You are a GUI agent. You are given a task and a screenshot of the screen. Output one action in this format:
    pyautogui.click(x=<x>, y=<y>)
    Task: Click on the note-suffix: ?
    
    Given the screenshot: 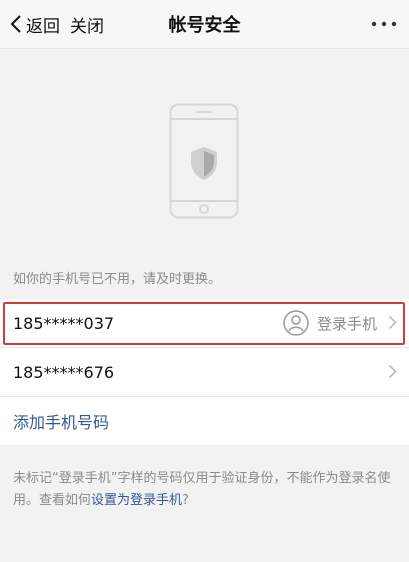 What is the action you would take?
    pyautogui.click(x=185, y=500)
    